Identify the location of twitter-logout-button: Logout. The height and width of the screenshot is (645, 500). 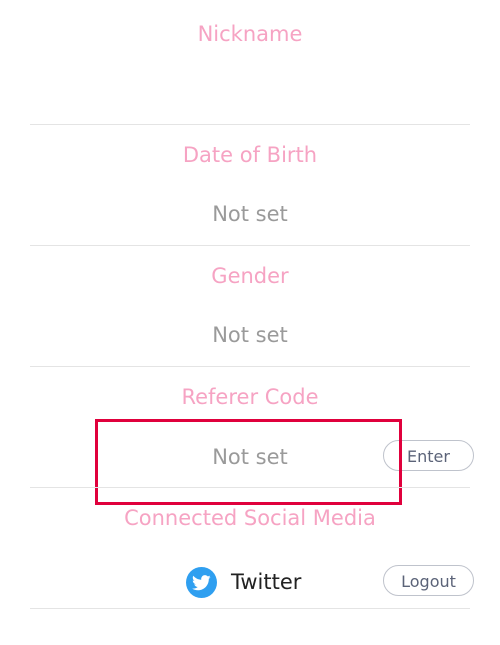
(428, 580).